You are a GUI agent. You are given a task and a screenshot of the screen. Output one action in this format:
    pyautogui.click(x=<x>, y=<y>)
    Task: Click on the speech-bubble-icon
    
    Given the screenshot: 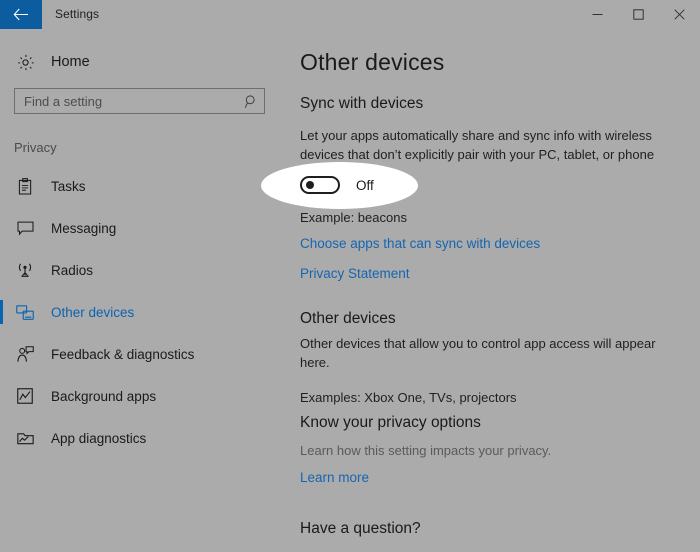 What is the action you would take?
    pyautogui.click(x=25, y=228)
    